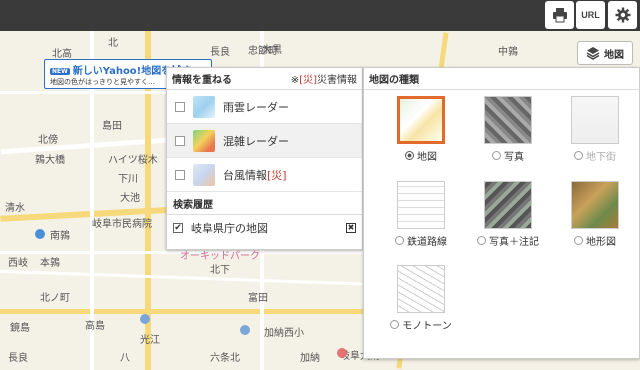 Image resolution: width=640 pixels, height=370 pixels. I want to click on map-type-photo: 写真, so click(508, 129).